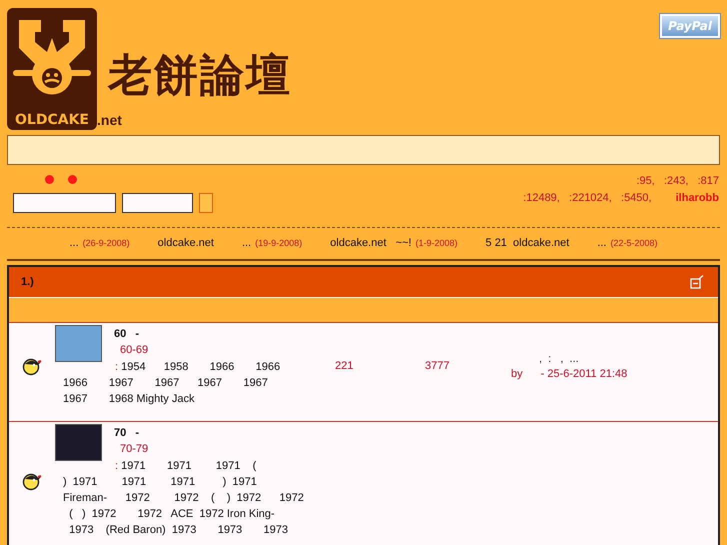 The image size is (727, 545). I want to click on username-field, so click(64, 203).